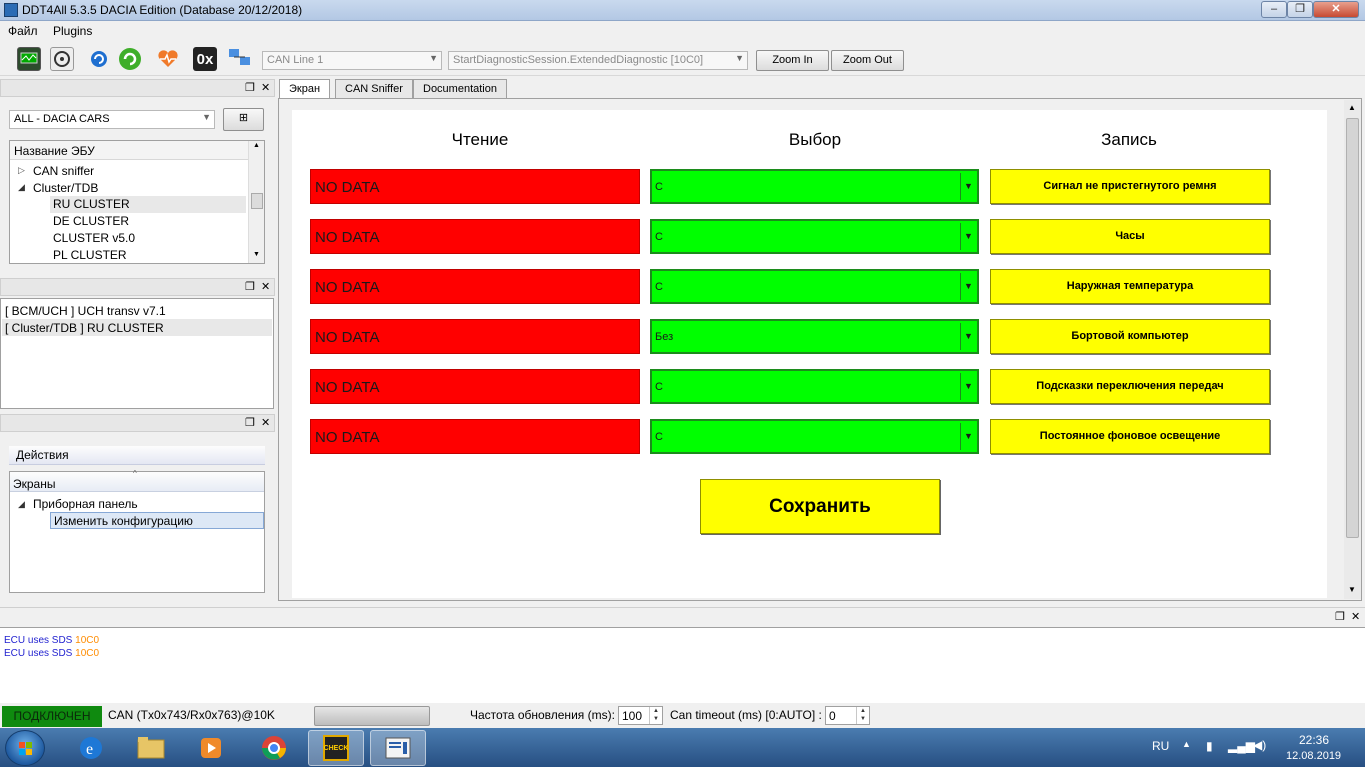 Image resolution: width=1365 pixels, height=767 pixels. What do you see at coordinates (542, 715) in the screenshot?
I see `refresh-rate-label: Частота обновления (ms):` at bounding box center [542, 715].